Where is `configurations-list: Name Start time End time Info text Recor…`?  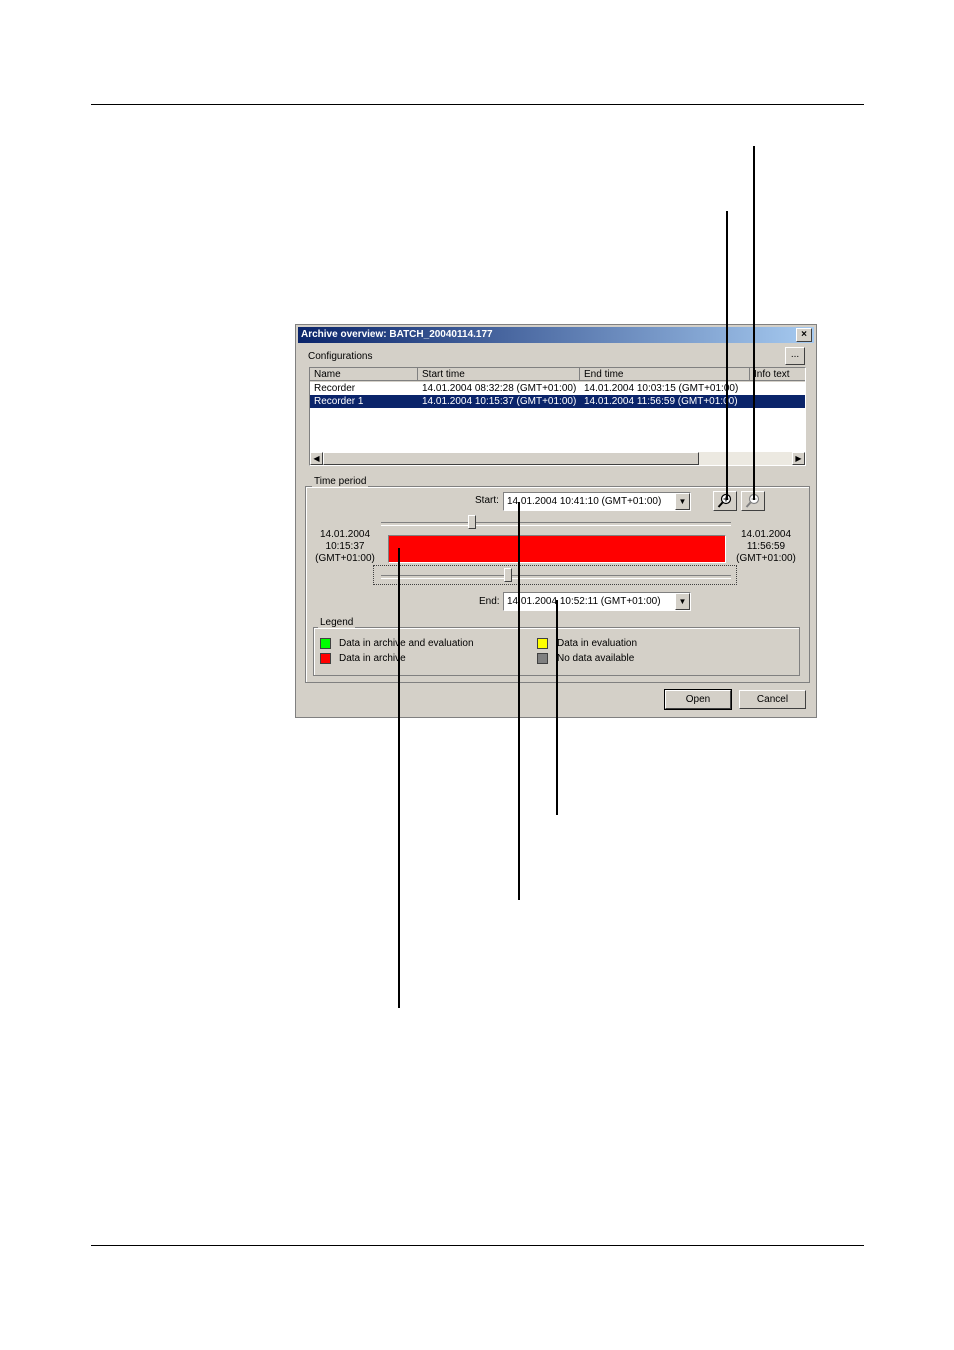
configurations-list: Name Start time End time Info text Recor… is located at coordinates (557, 416).